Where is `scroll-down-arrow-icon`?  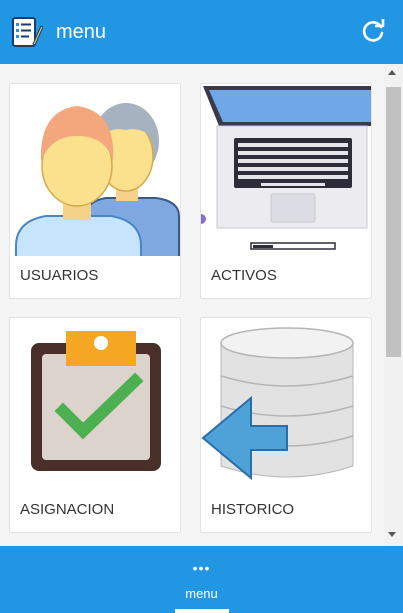 scroll-down-arrow-icon is located at coordinates (392, 534).